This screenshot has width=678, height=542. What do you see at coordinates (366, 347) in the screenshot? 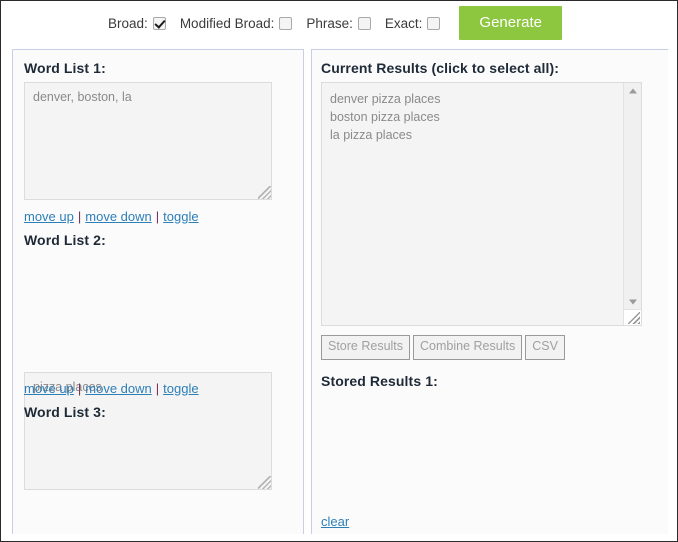
I see `store-results-button: Store Results` at bounding box center [366, 347].